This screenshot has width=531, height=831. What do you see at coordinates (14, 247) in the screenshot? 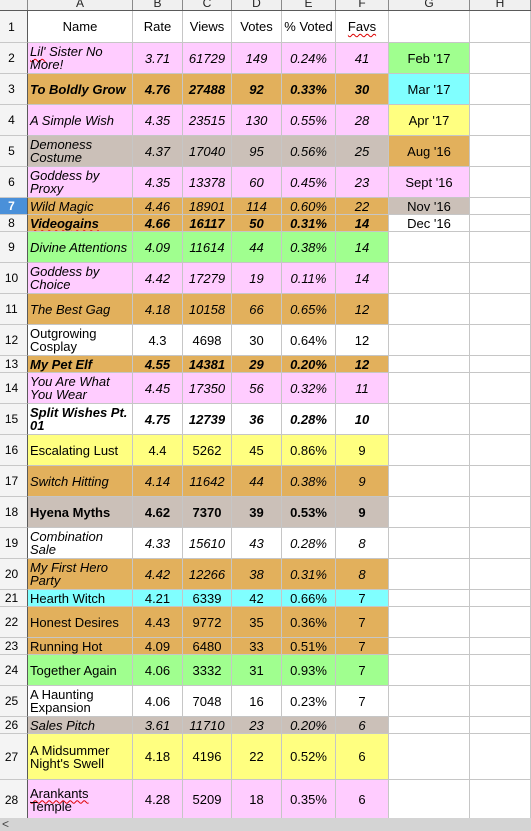
I see `row-header: 9` at bounding box center [14, 247].